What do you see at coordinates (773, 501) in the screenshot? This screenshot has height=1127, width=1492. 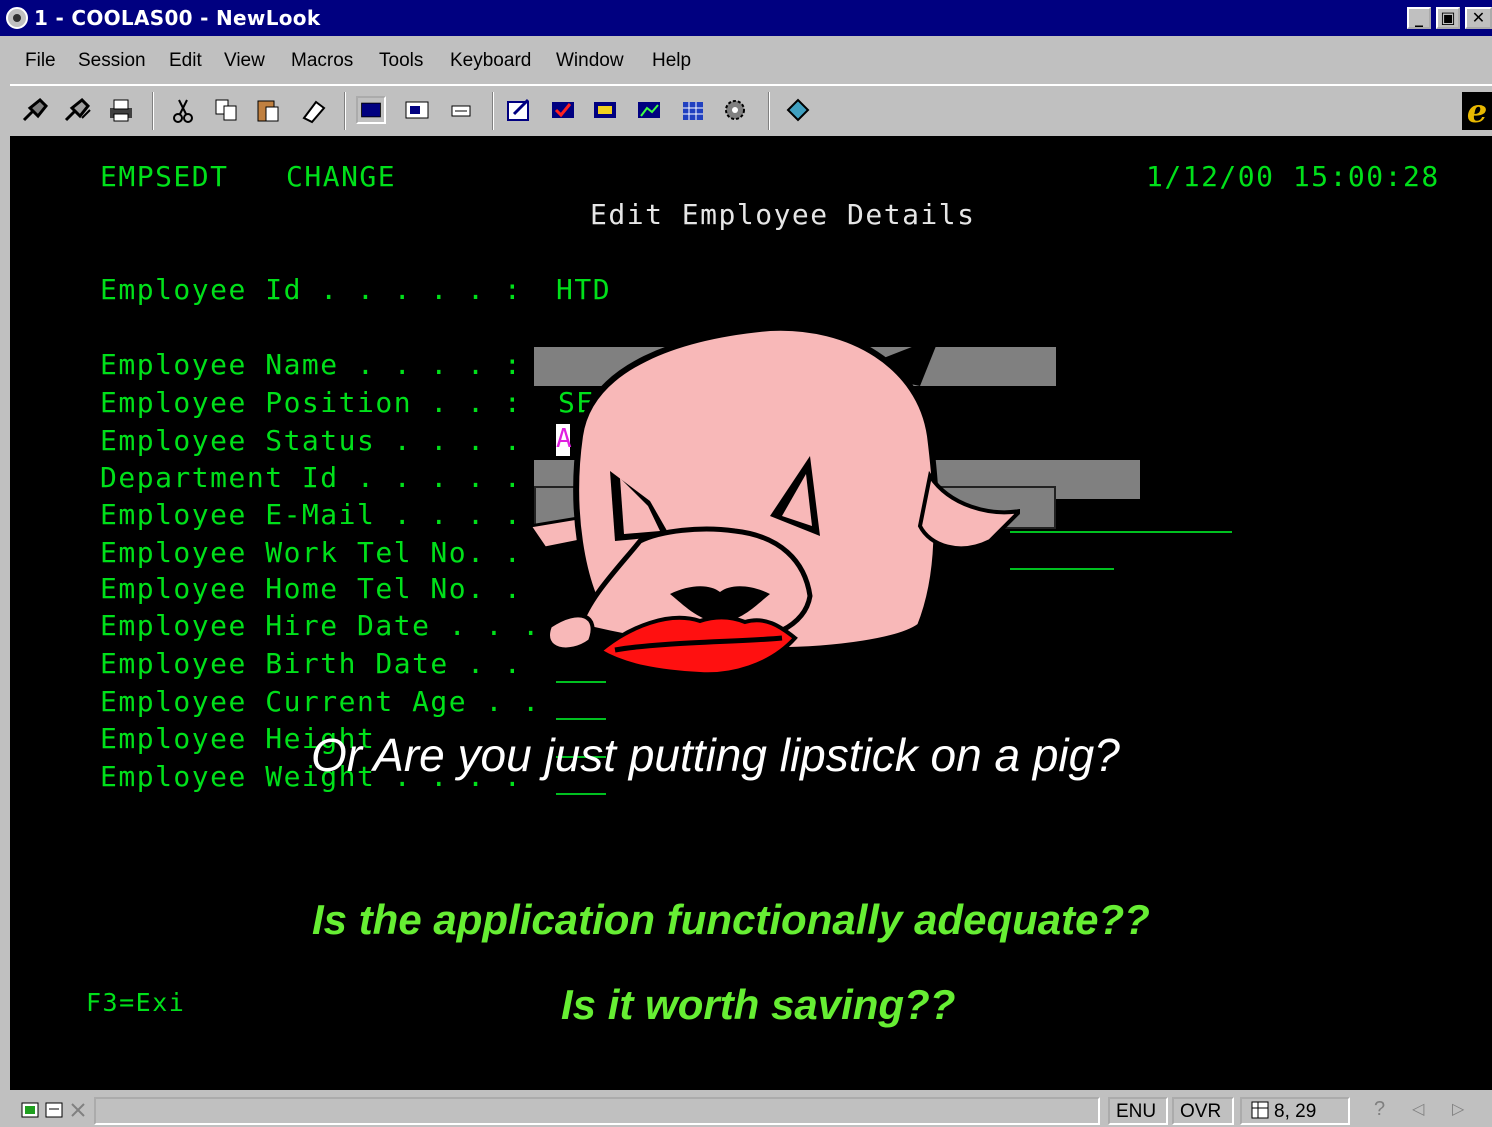 I see `pig-with-lipstick-image` at bounding box center [773, 501].